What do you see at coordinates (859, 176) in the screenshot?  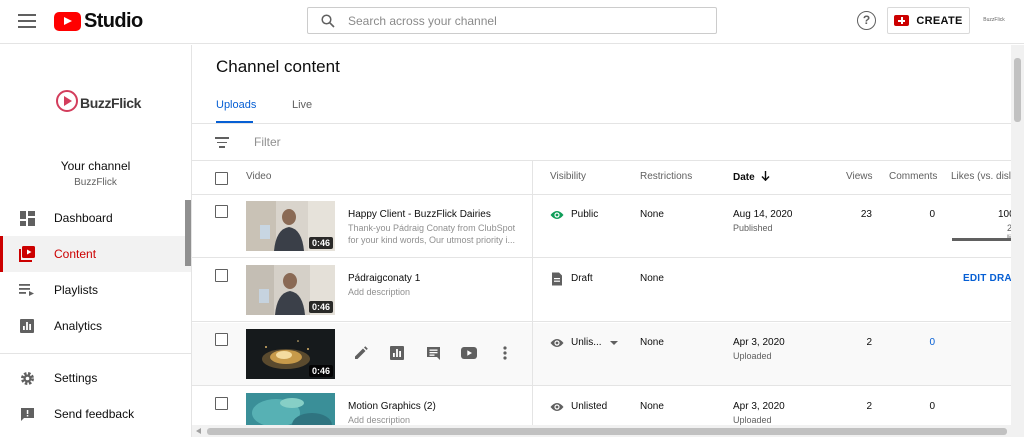 I see `column-header-views: Views` at bounding box center [859, 176].